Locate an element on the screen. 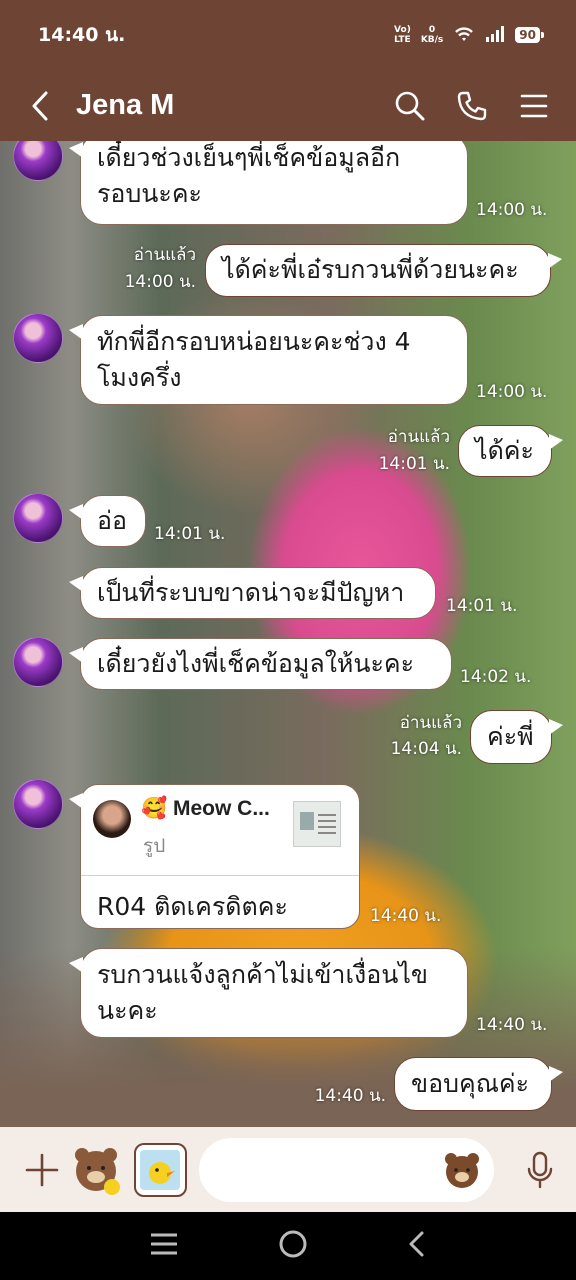  message-bubble: รบกวนแจ้งลูกค้าไม่เข้าเงื่อนไข นะคะ is located at coordinates (268, 993).